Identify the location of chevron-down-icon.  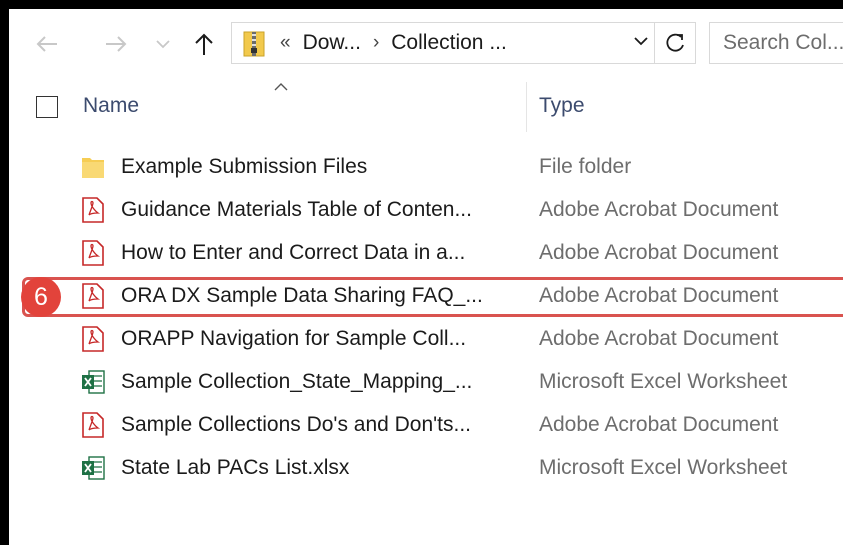
(163, 44).